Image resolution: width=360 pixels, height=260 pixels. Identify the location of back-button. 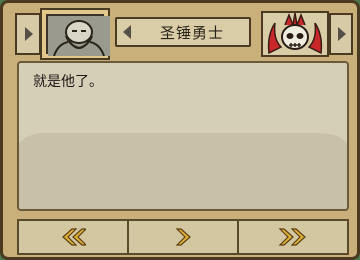
(74, 237).